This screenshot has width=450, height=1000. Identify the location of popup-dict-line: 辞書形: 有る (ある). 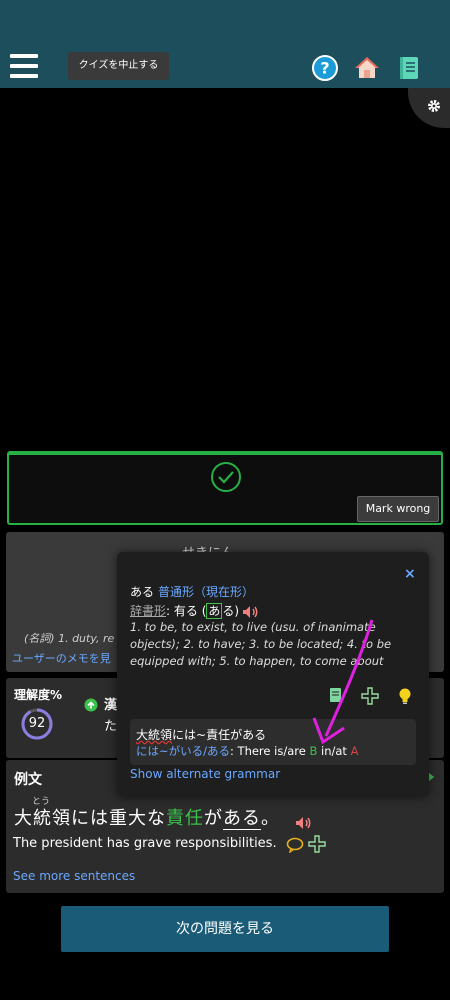
(195, 610).